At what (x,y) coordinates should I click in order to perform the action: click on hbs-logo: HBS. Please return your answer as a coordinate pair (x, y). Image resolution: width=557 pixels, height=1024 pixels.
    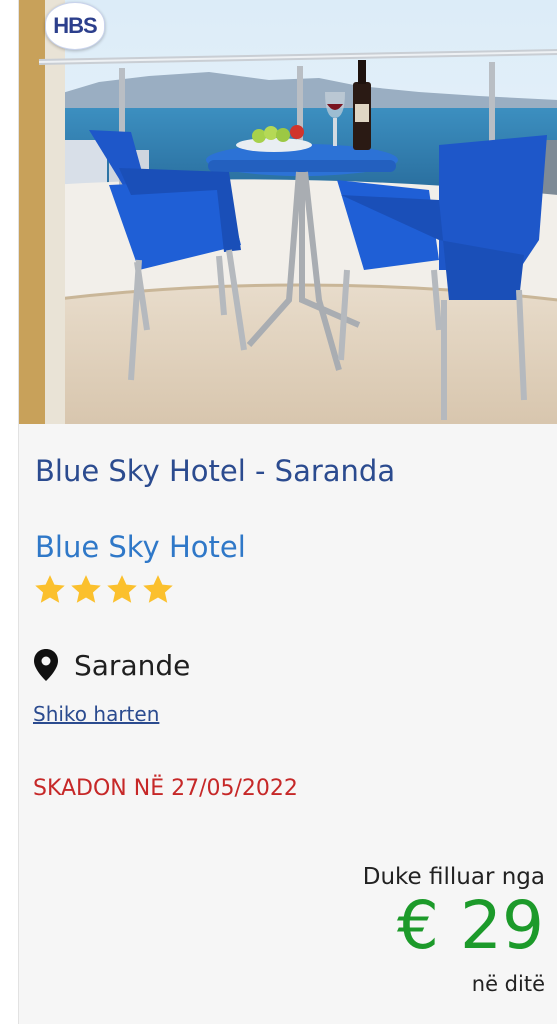
    Looking at the image, I should click on (75, 26).